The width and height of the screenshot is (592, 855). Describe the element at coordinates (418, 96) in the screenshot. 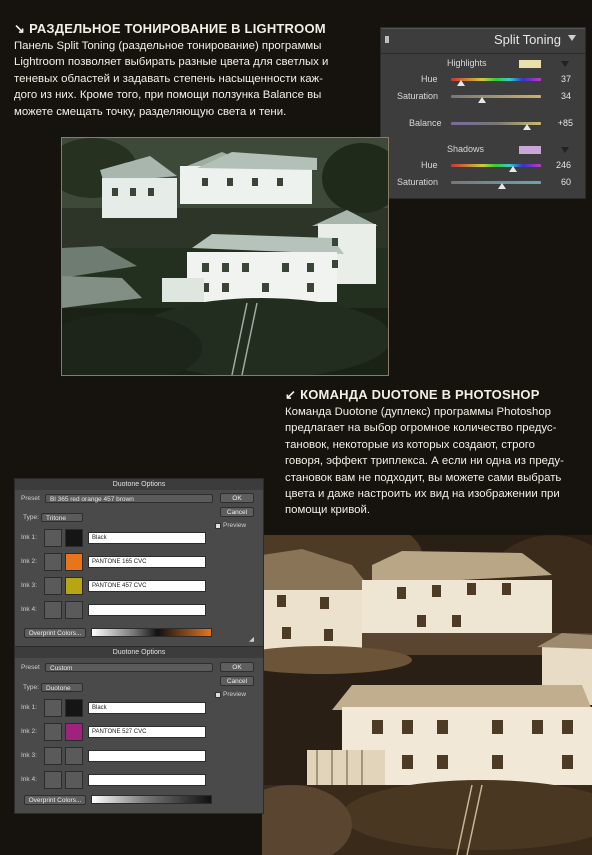

I see `highlights-sat-label: Saturation` at that location.